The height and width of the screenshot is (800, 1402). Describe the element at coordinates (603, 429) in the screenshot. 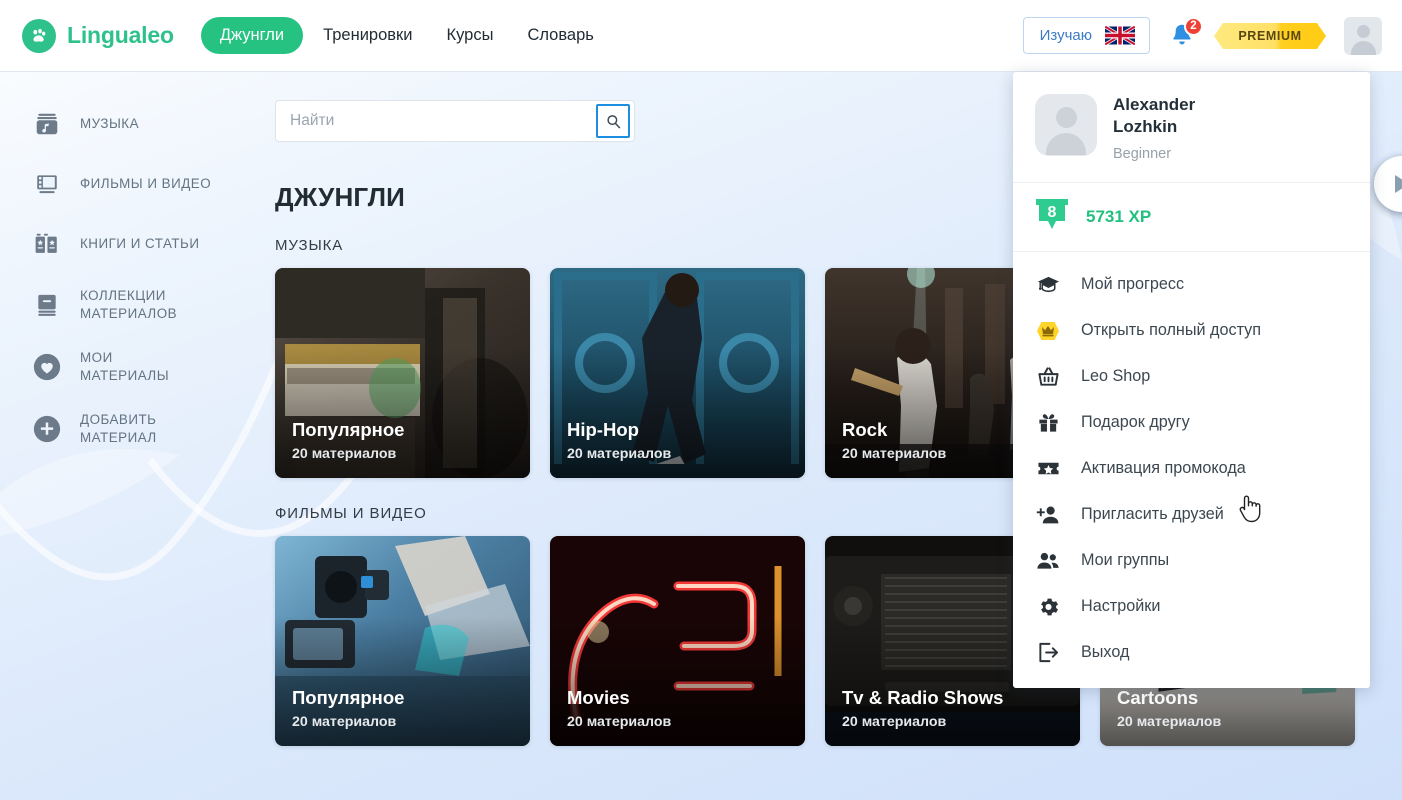

I see `card-title: Hip-Hop` at that location.